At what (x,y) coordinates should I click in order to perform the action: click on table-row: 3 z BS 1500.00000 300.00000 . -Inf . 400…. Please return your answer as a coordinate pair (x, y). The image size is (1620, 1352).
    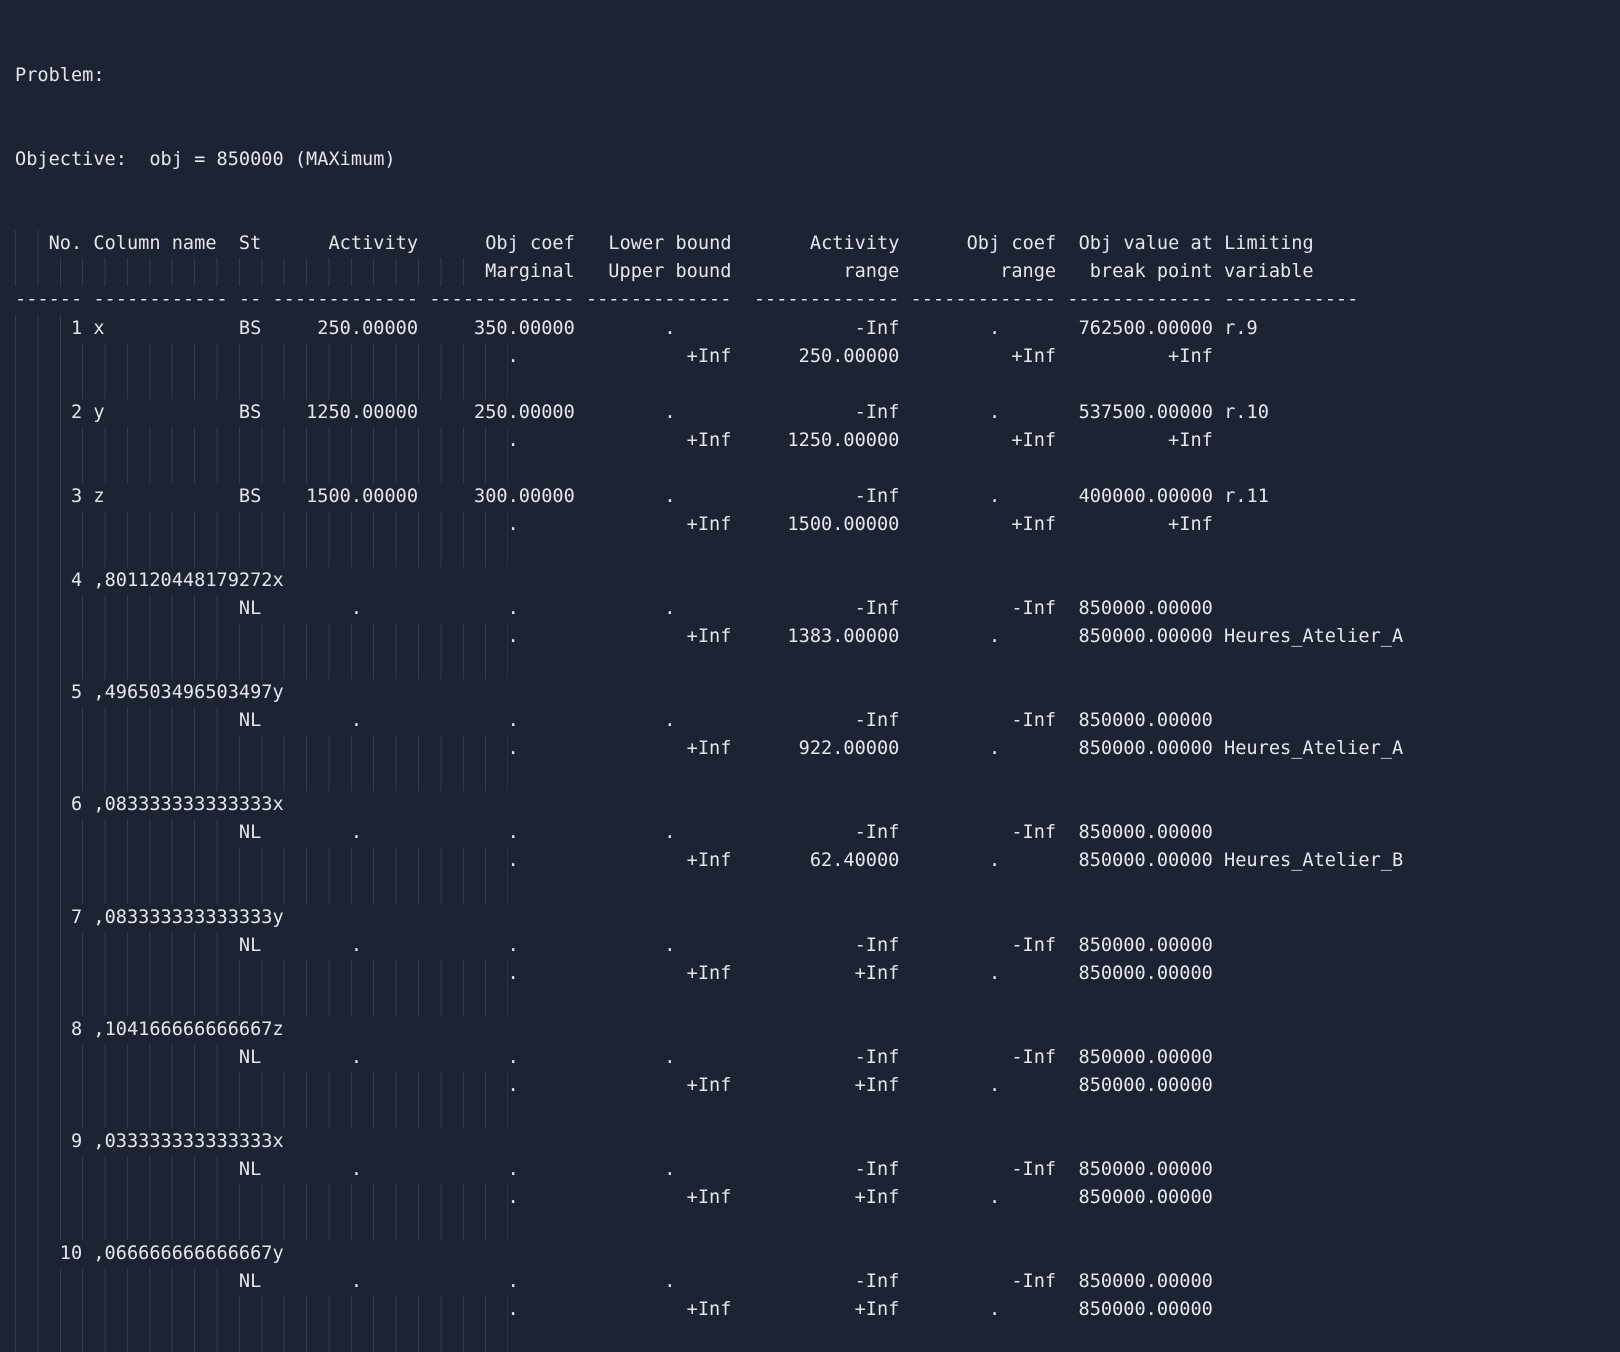
    Looking at the image, I should click on (709, 496).